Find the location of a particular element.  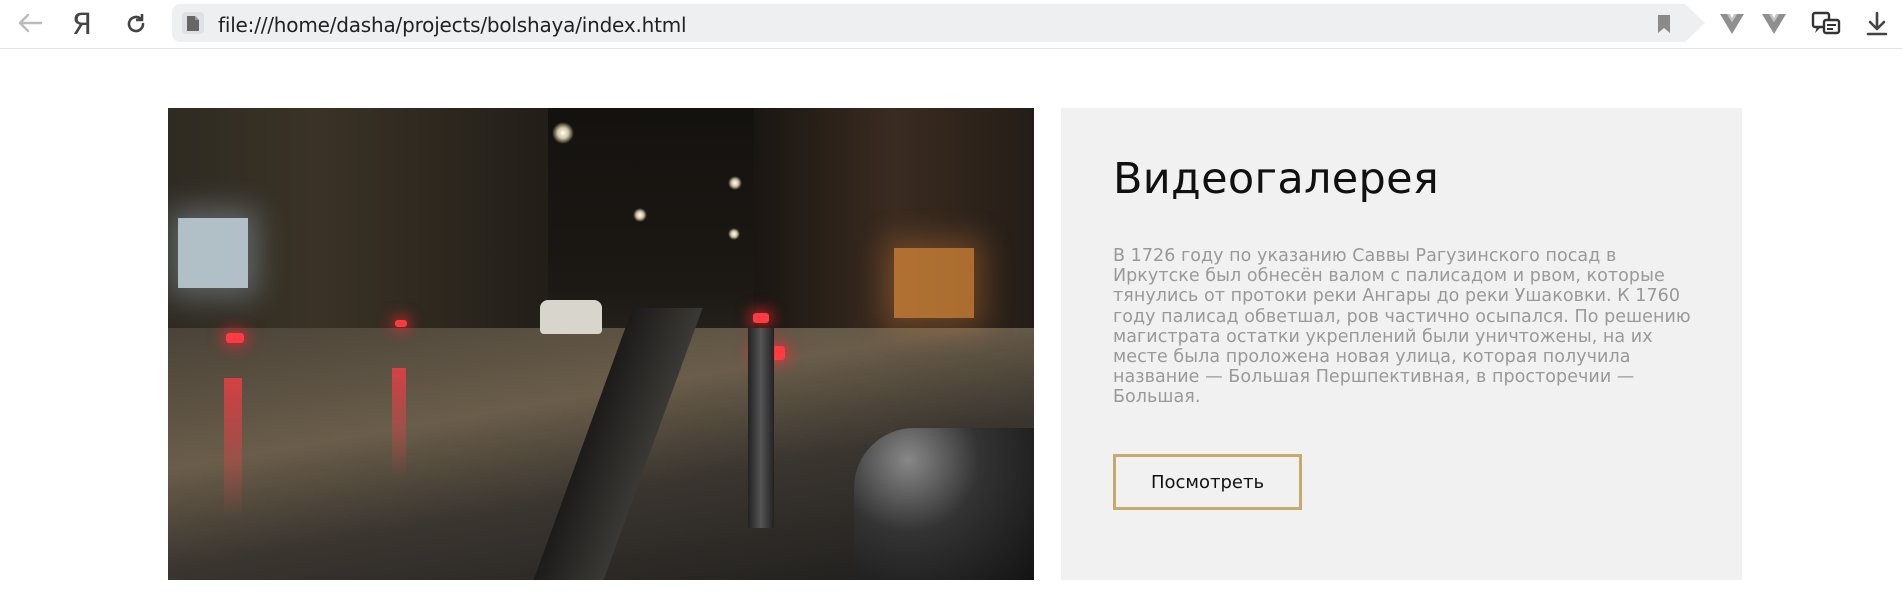

download-icon is located at coordinates (1877, 24).